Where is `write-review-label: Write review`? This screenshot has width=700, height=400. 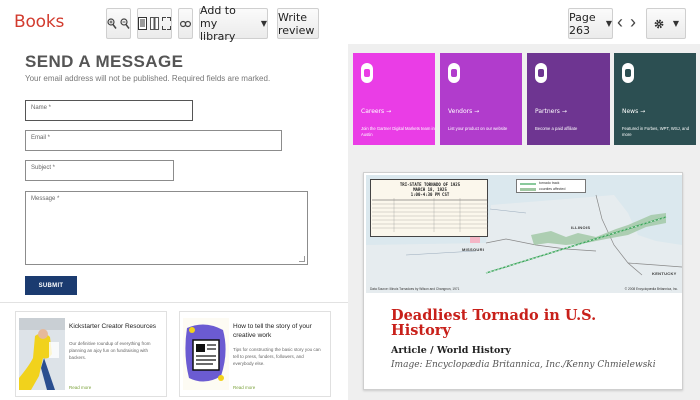
write-review-label: Write review is located at coordinates (296, 23).